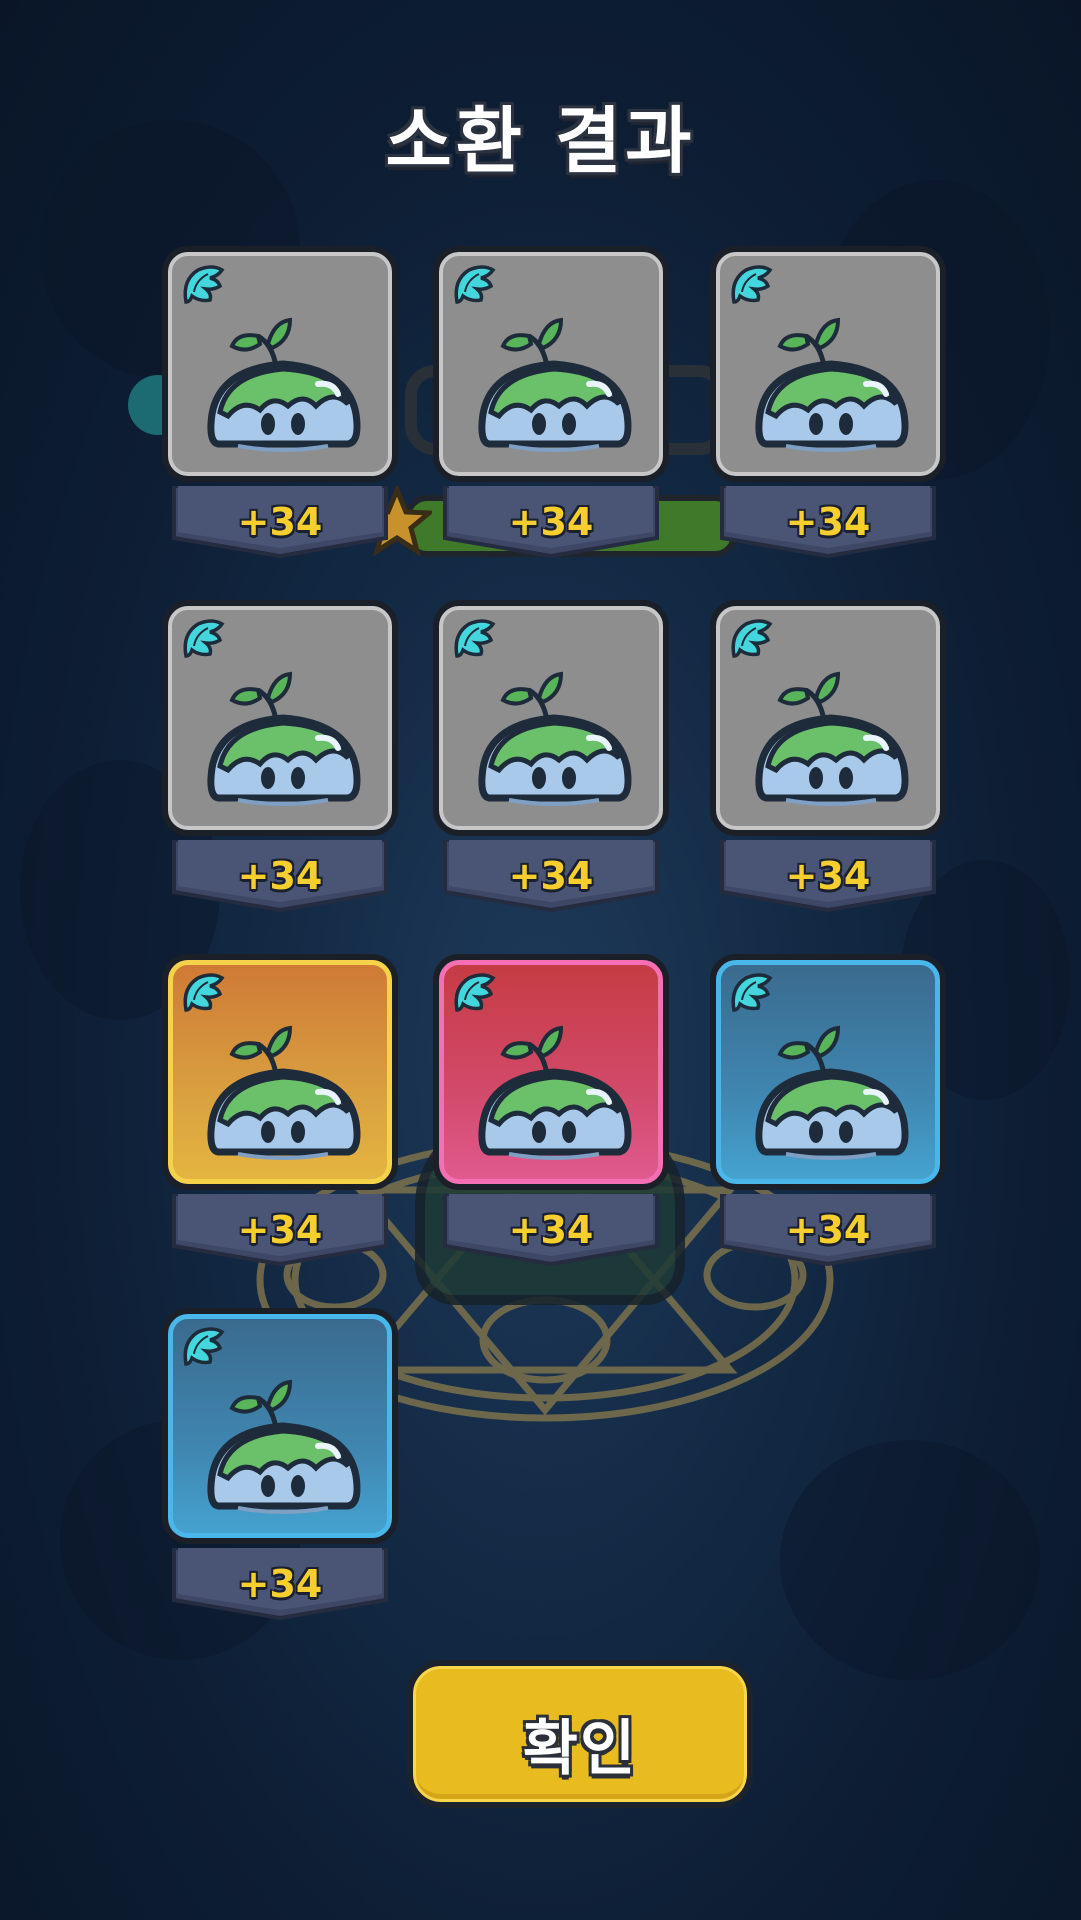 The image size is (1081, 1920). I want to click on confirm-button: 확인, so click(580, 1734).